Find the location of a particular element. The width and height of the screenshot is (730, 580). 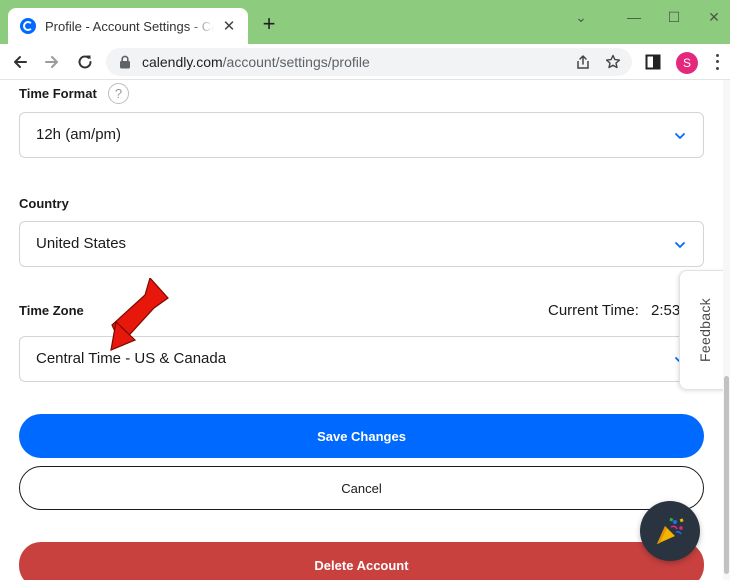

forward-arrow-icon is located at coordinates (52, 62).